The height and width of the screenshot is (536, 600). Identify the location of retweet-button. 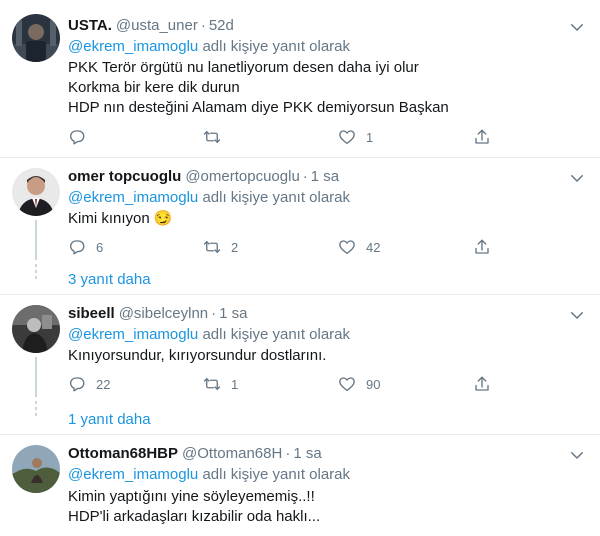
(217, 137).